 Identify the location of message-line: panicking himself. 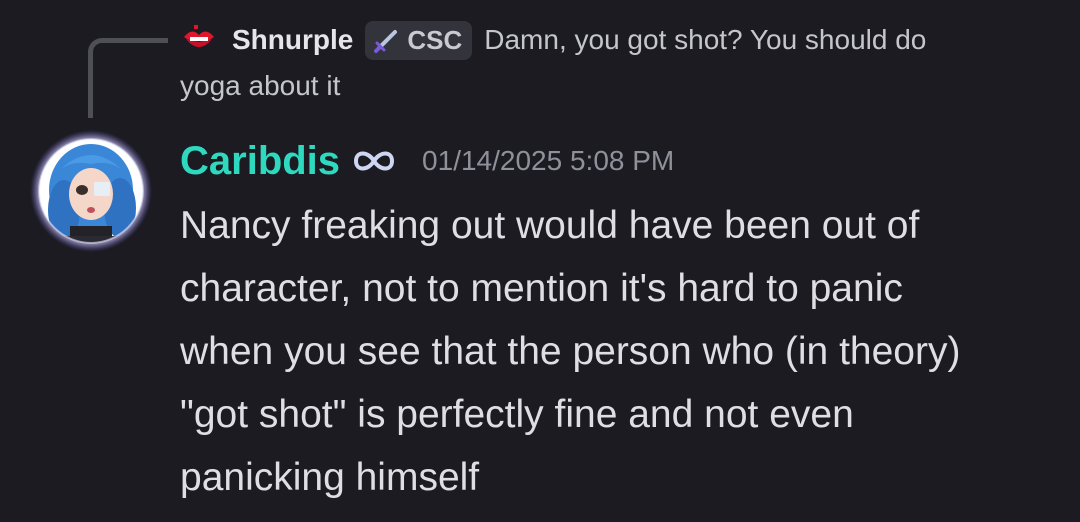
(330, 477).